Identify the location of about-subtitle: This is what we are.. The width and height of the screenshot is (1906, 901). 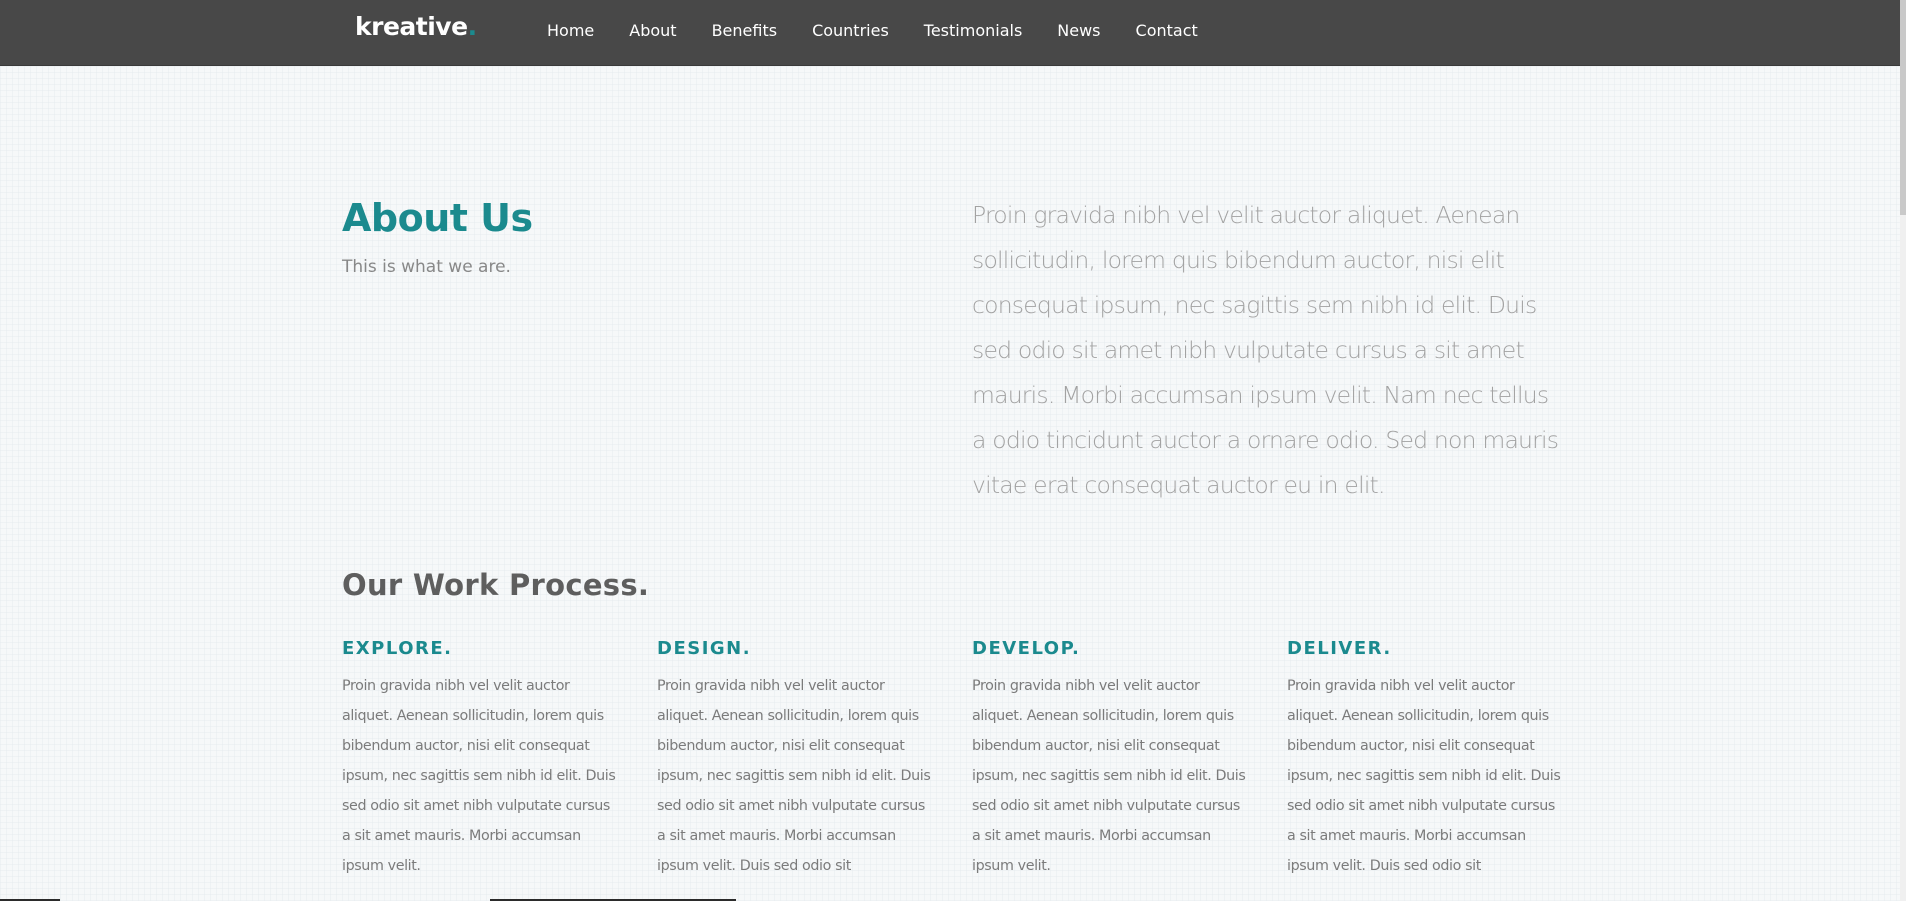
(426, 267).